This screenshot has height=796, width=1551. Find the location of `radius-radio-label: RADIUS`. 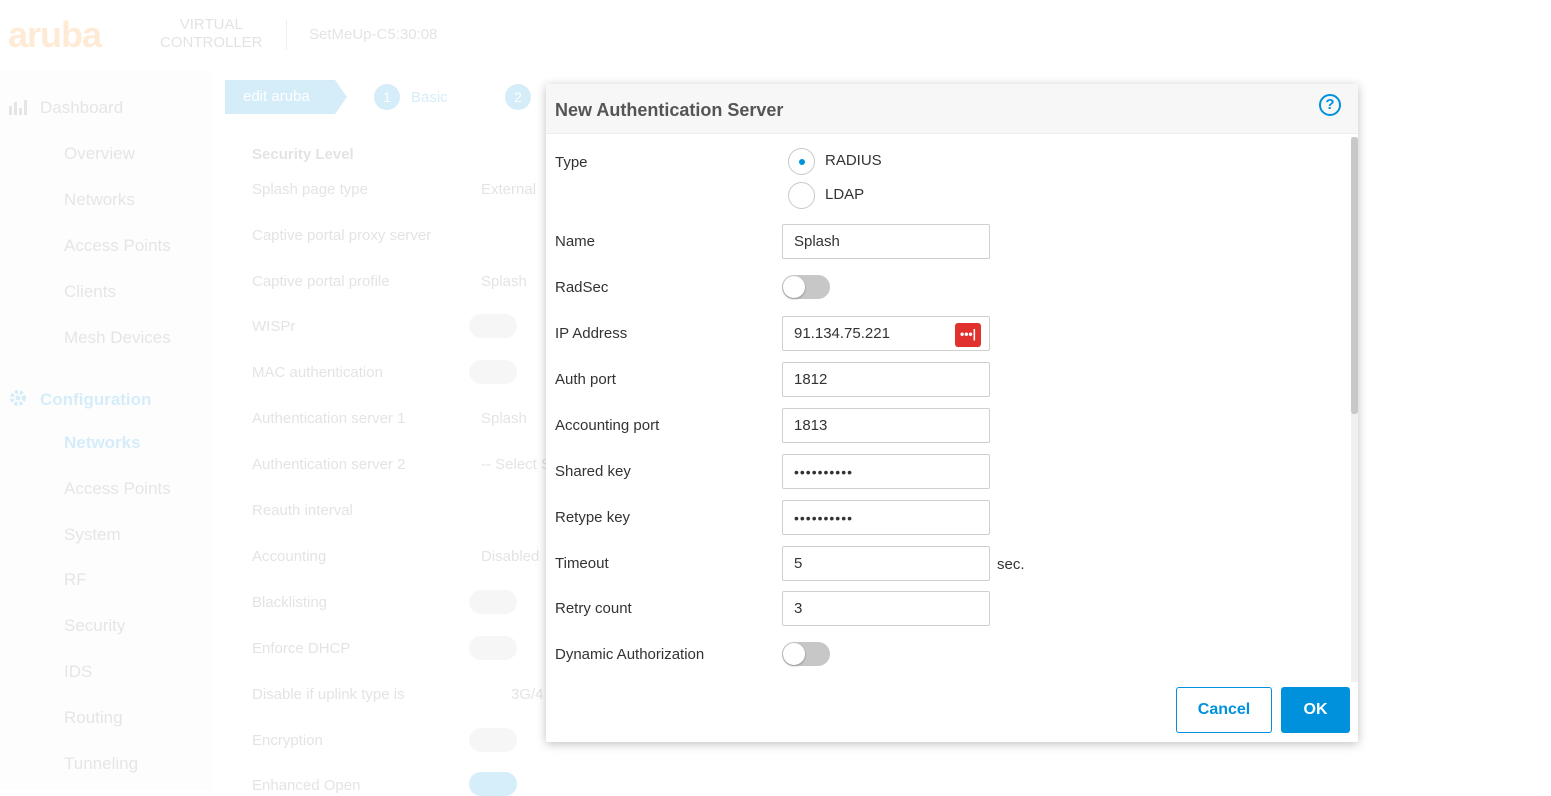

radius-radio-label: RADIUS is located at coordinates (853, 160).